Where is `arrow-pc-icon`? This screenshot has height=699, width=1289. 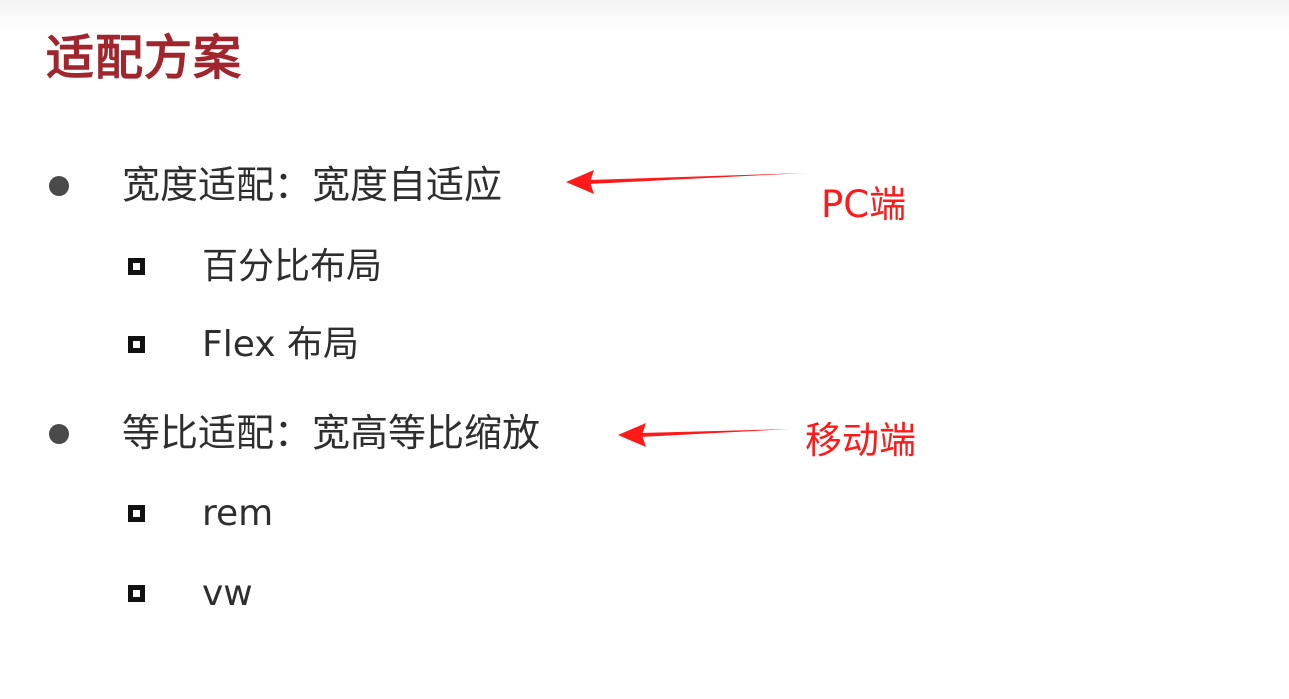 arrow-pc-icon is located at coordinates (685, 182).